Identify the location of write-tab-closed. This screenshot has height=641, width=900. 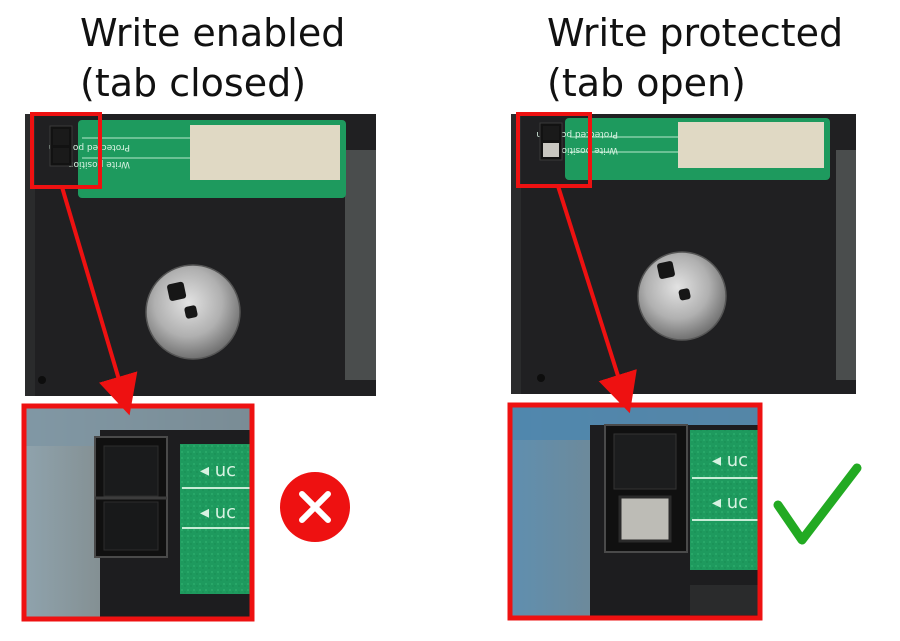
(61, 146).